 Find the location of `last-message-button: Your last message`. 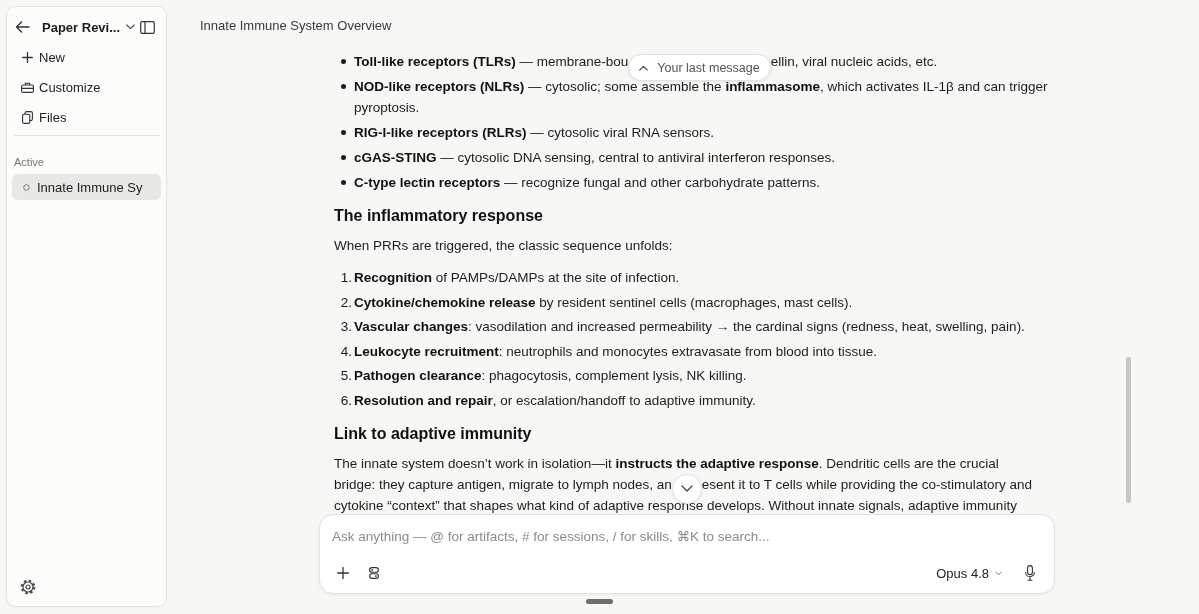

last-message-button: Your last message is located at coordinates (699, 68).